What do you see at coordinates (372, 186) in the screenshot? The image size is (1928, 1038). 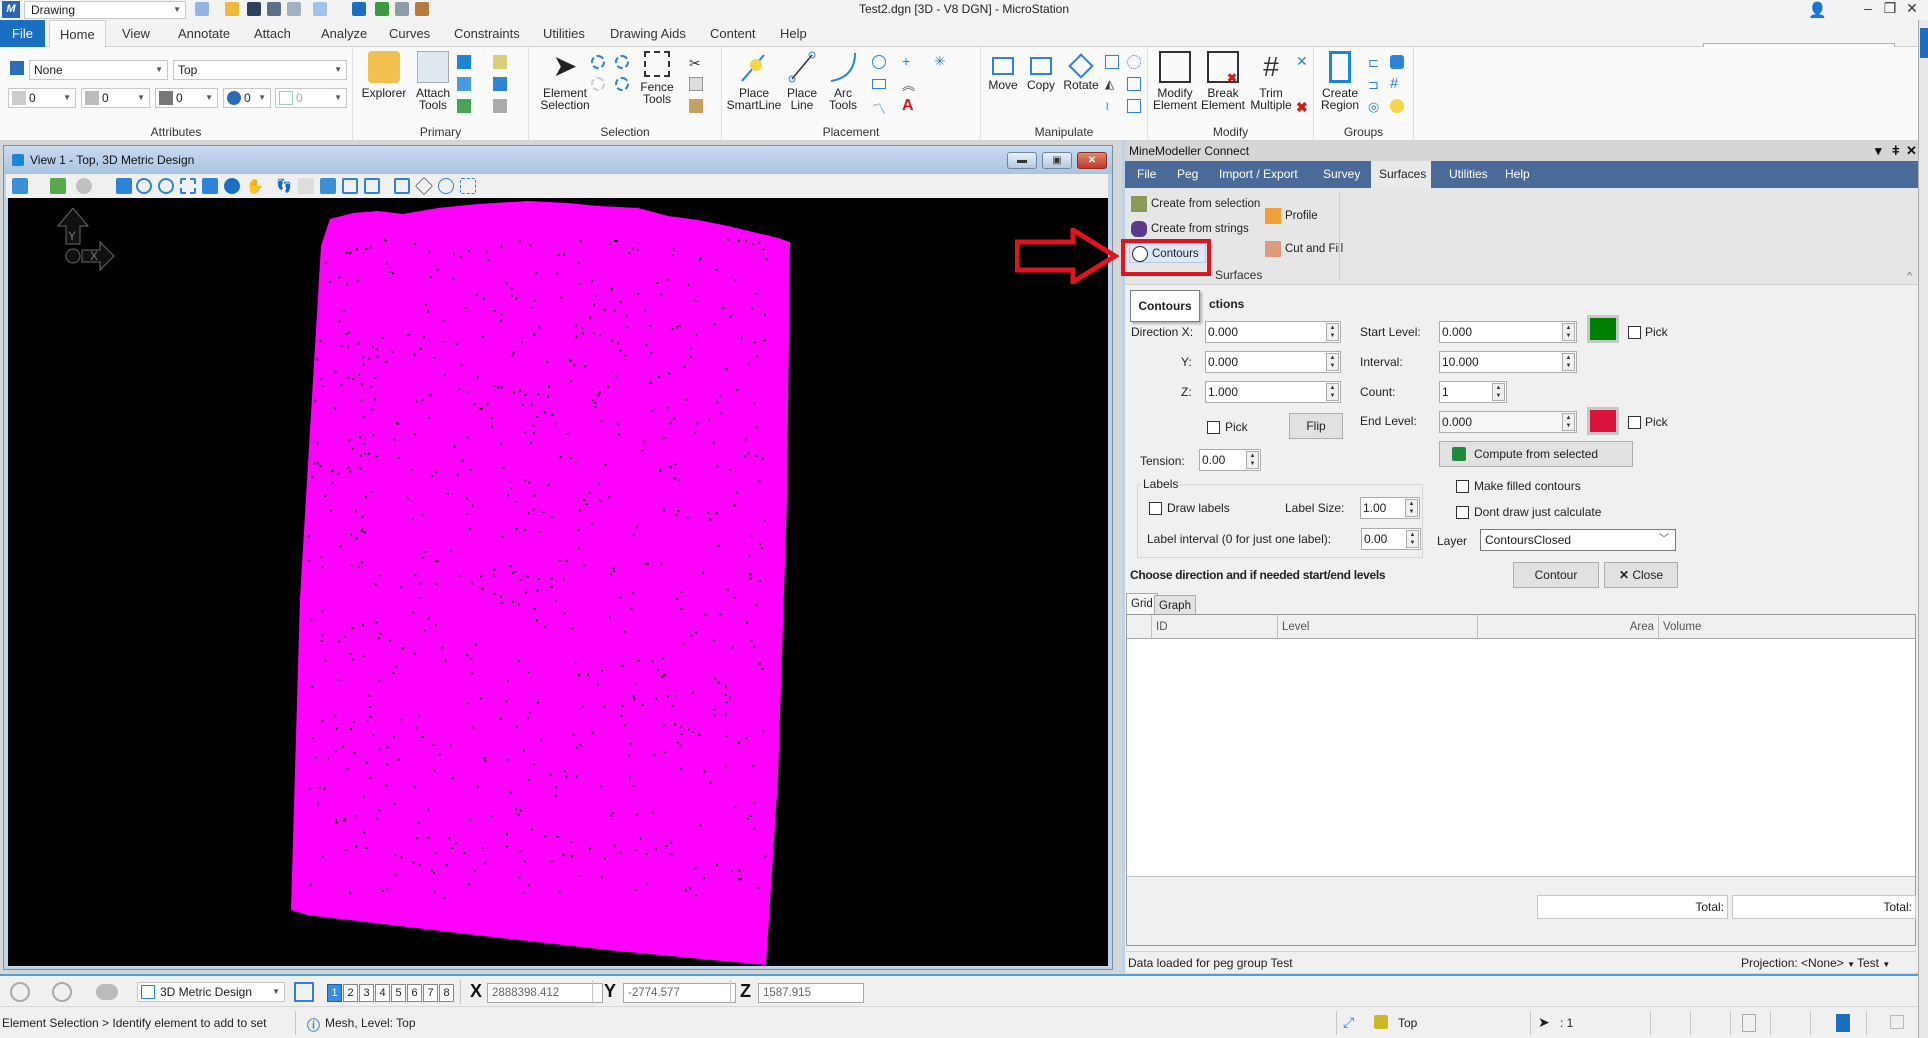 I see `next-view-arrow-icon` at bounding box center [372, 186].